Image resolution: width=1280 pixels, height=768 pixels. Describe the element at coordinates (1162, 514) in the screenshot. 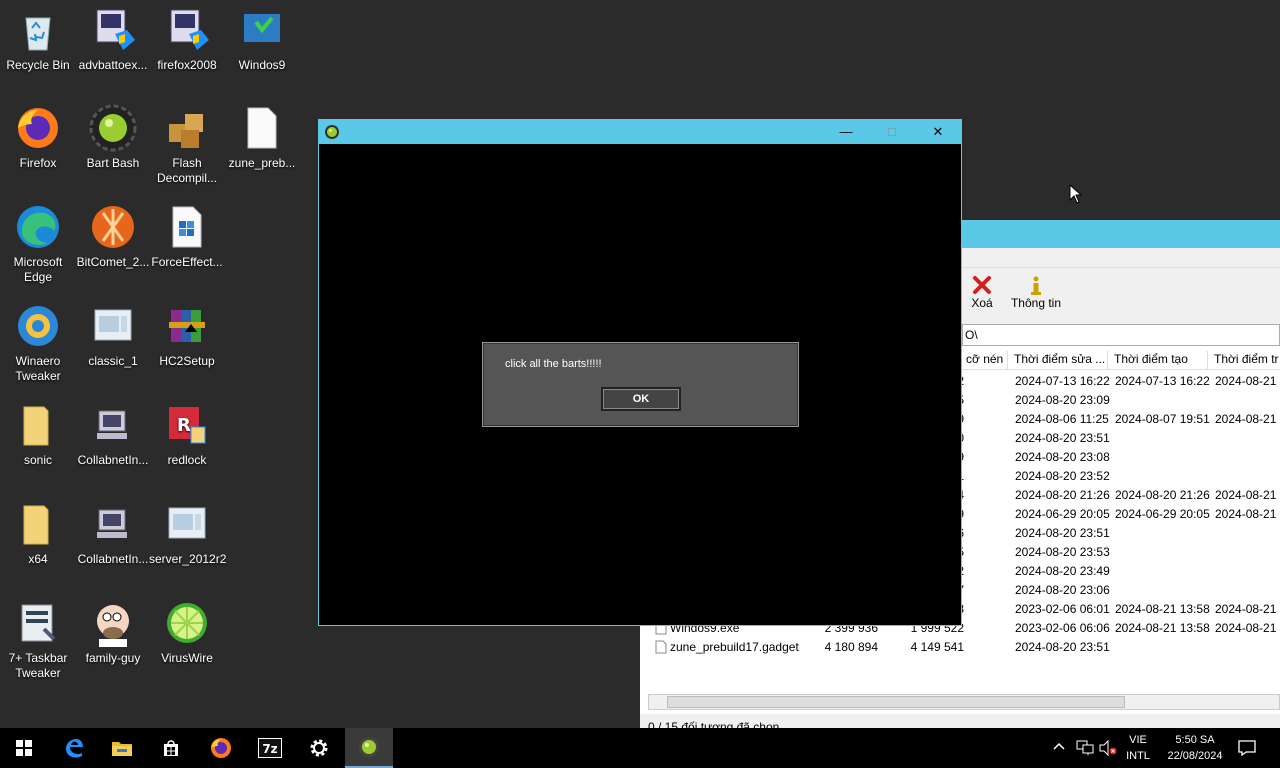

I see `cell-created: 2024-06-29 20:05` at that location.